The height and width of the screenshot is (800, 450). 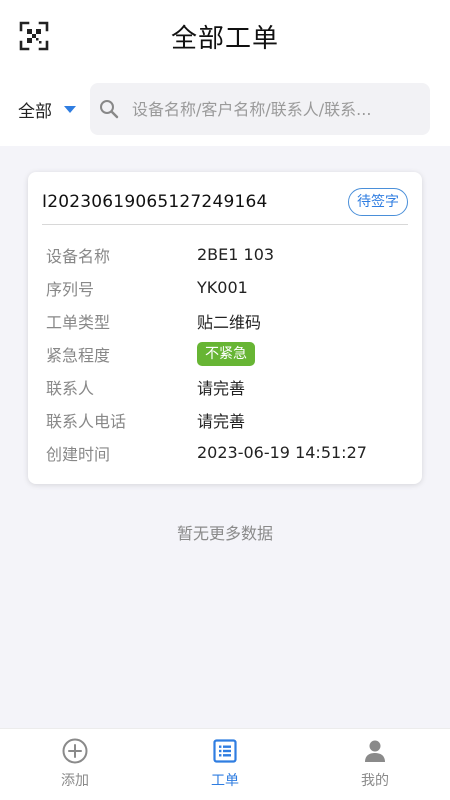 I want to click on work-order-id: I20230619065127249164, so click(x=155, y=202).